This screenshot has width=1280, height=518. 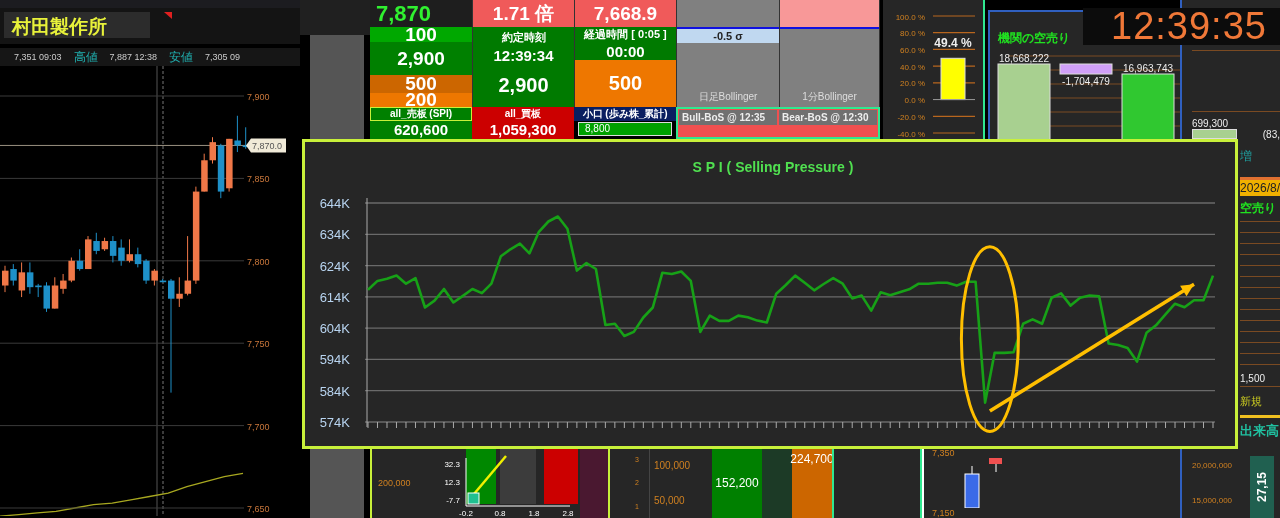 What do you see at coordinates (421, 34) in the screenshot?
I see `volume-cell: 100` at bounding box center [421, 34].